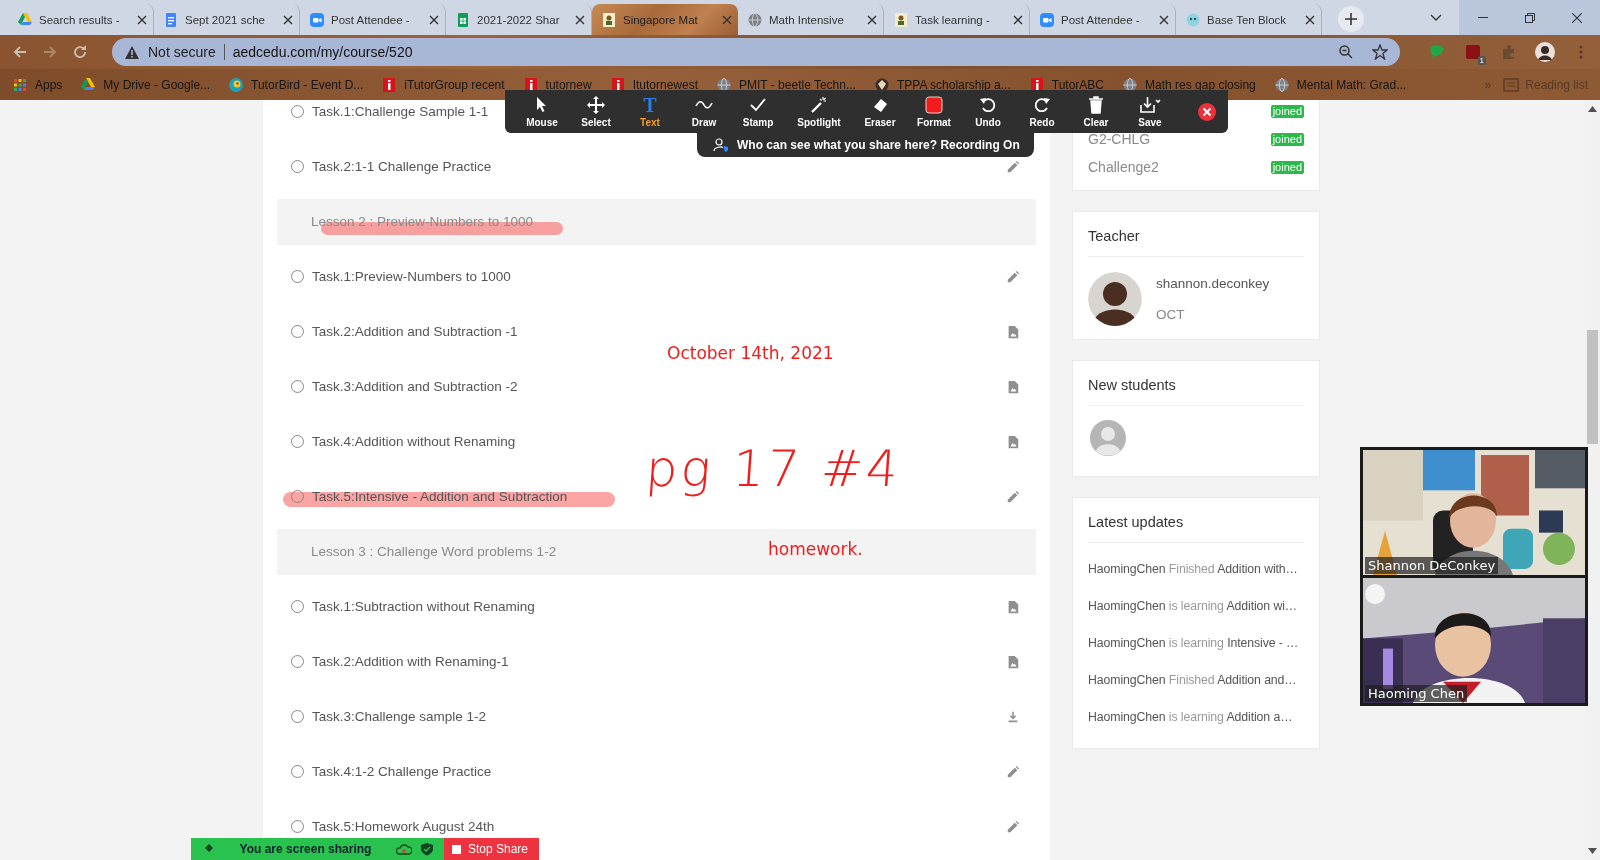 The width and height of the screenshot is (1600, 860). Describe the element at coordinates (182, 52) in the screenshot. I see `security-label: Not secure` at that location.